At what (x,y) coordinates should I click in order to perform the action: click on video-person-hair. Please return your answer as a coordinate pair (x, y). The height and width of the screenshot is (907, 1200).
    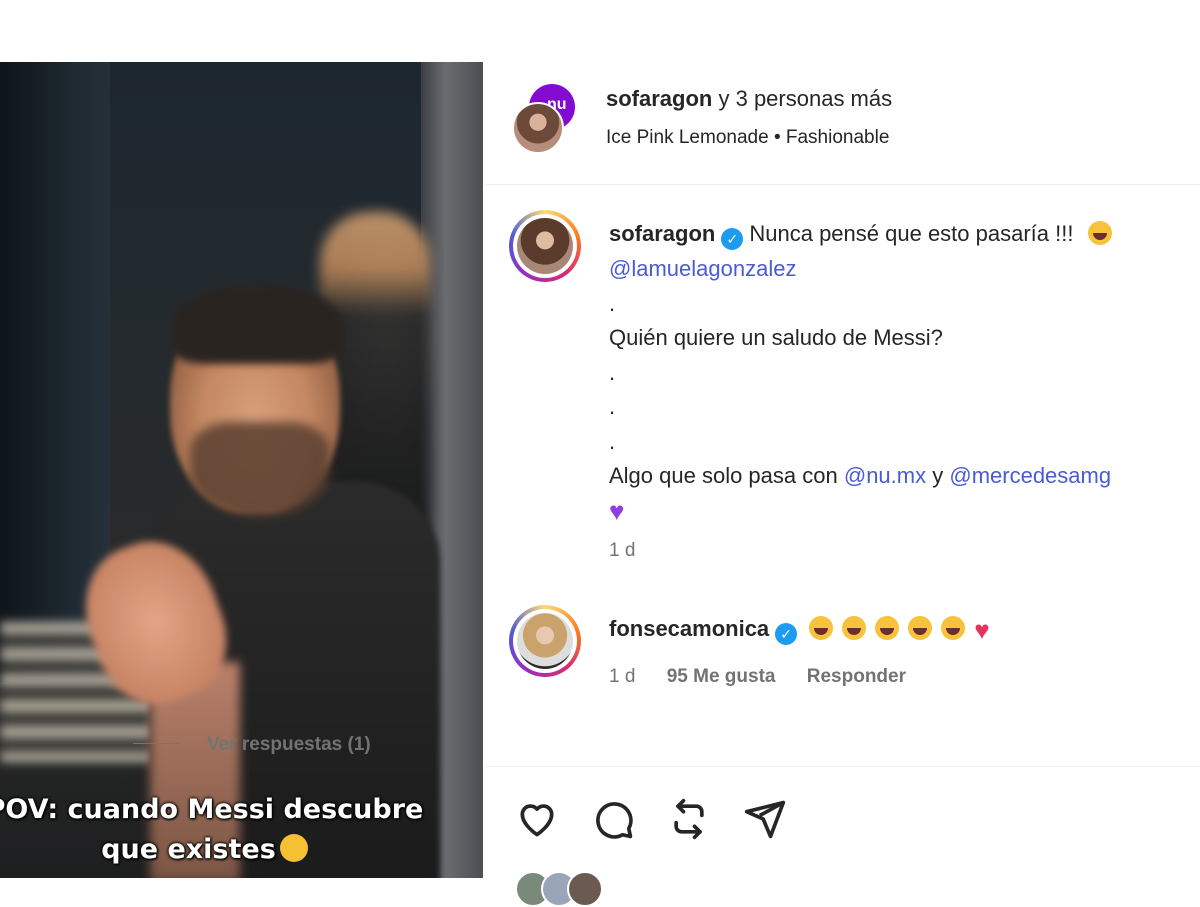
    Looking at the image, I should click on (257, 324).